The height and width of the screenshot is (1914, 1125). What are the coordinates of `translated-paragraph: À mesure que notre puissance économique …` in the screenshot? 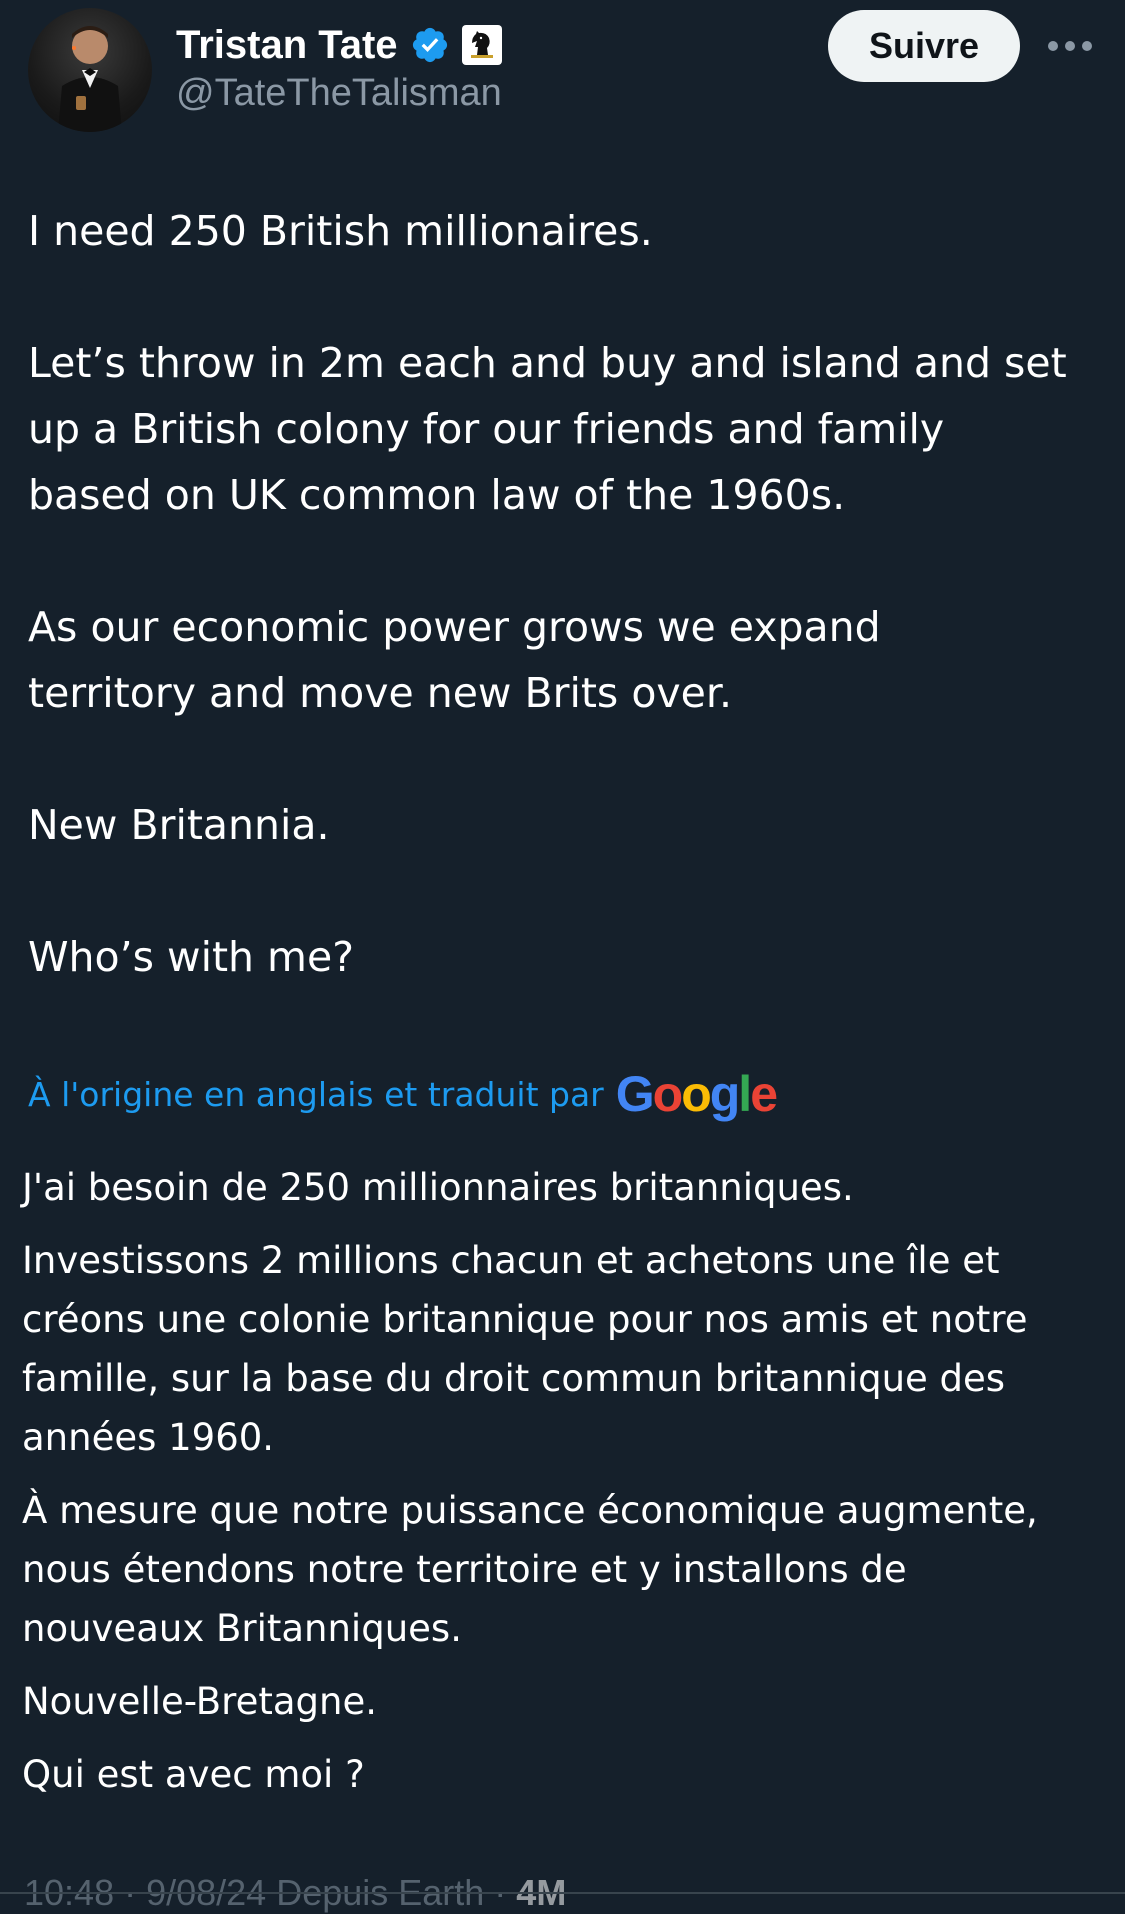 It's located at (567, 1569).